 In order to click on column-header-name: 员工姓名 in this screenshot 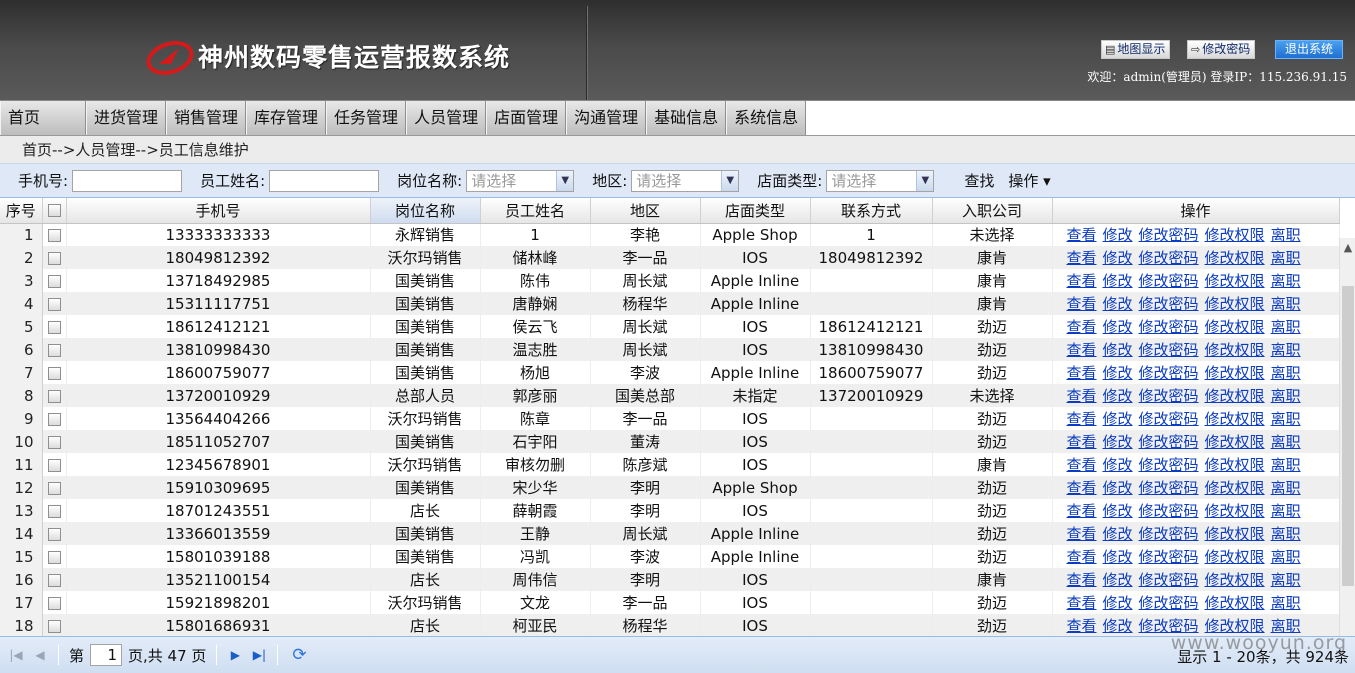, I will do `click(535, 211)`.